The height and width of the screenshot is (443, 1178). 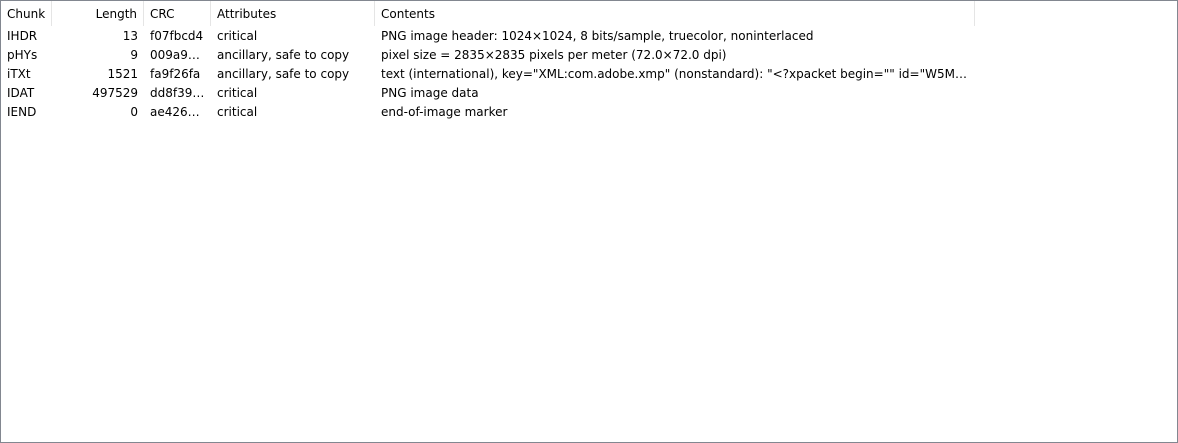 What do you see at coordinates (175, 74) in the screenshot?
I see `cell-crc: fa9f26fa` at bounding box center [175, 74].